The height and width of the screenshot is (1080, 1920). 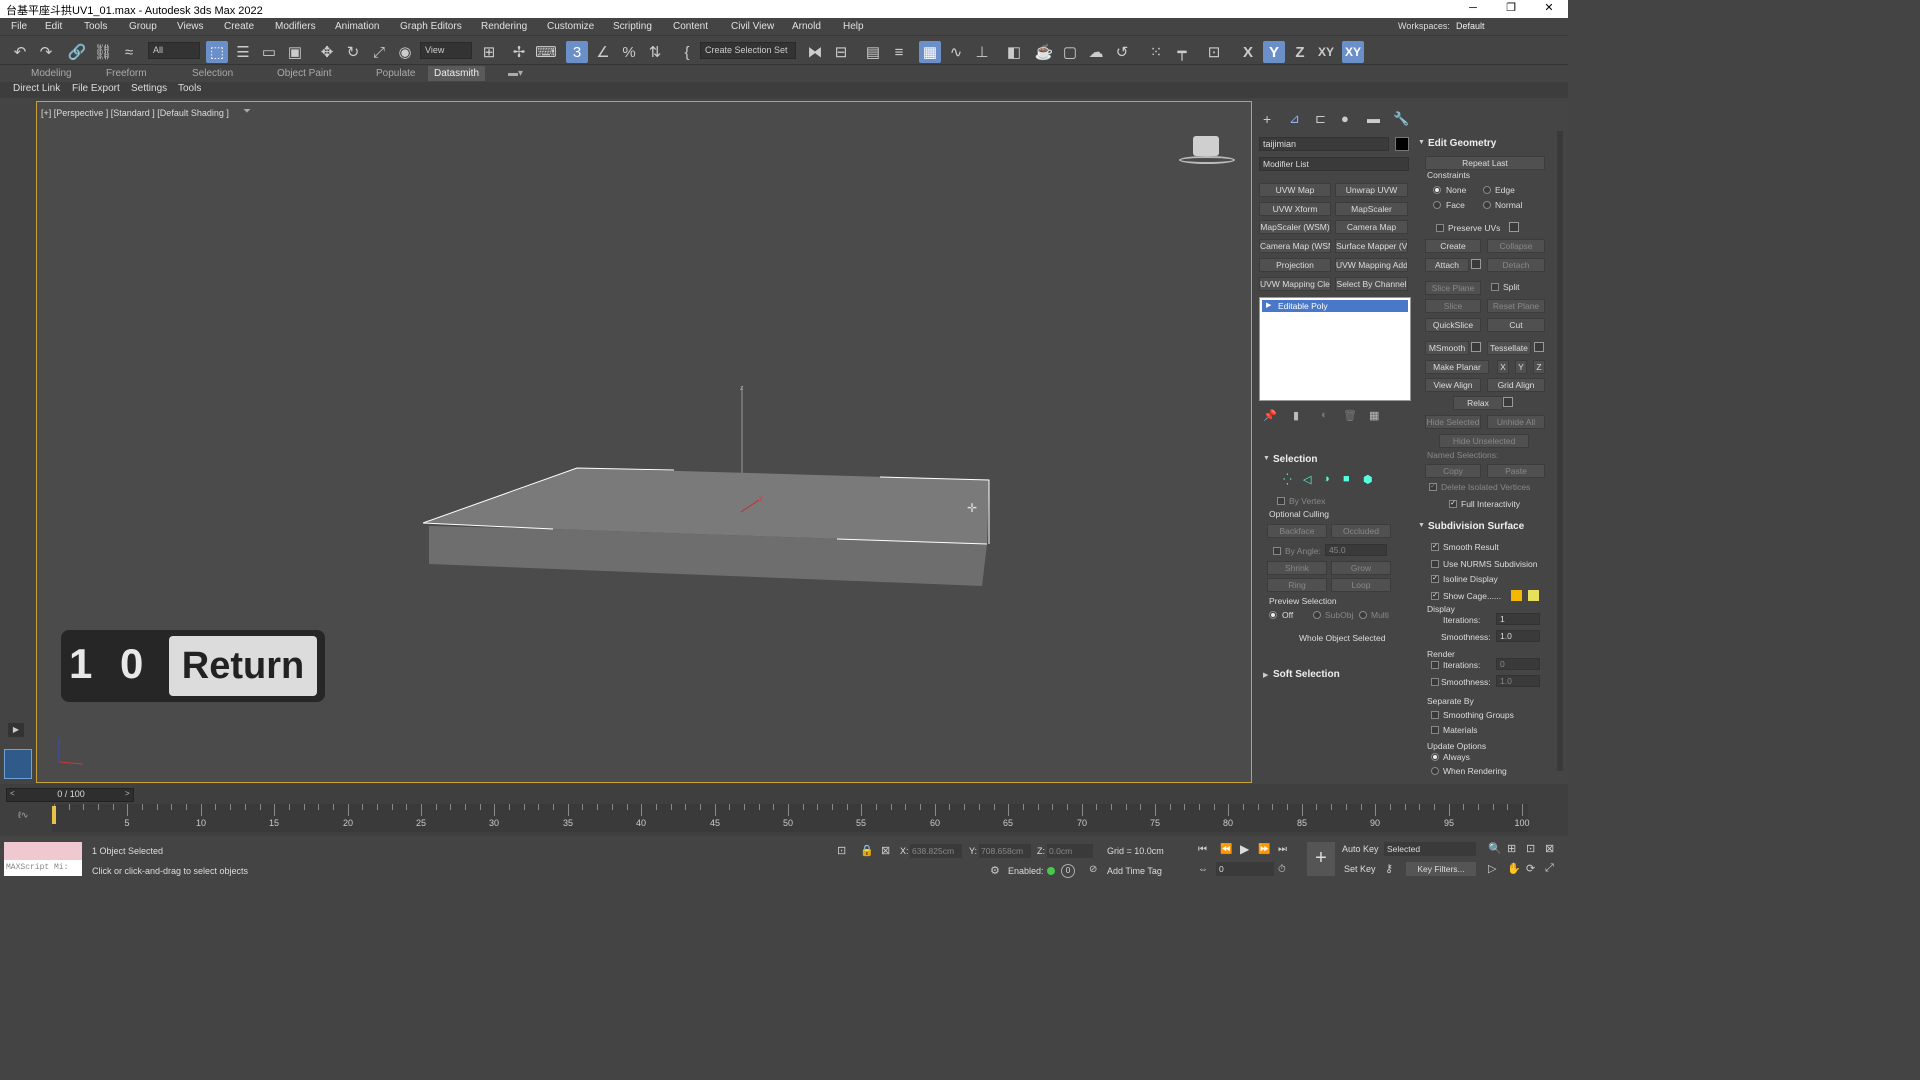 I want to click on named-selection-set-dropdown: Create Selection Set, so click(x=748, y=50).